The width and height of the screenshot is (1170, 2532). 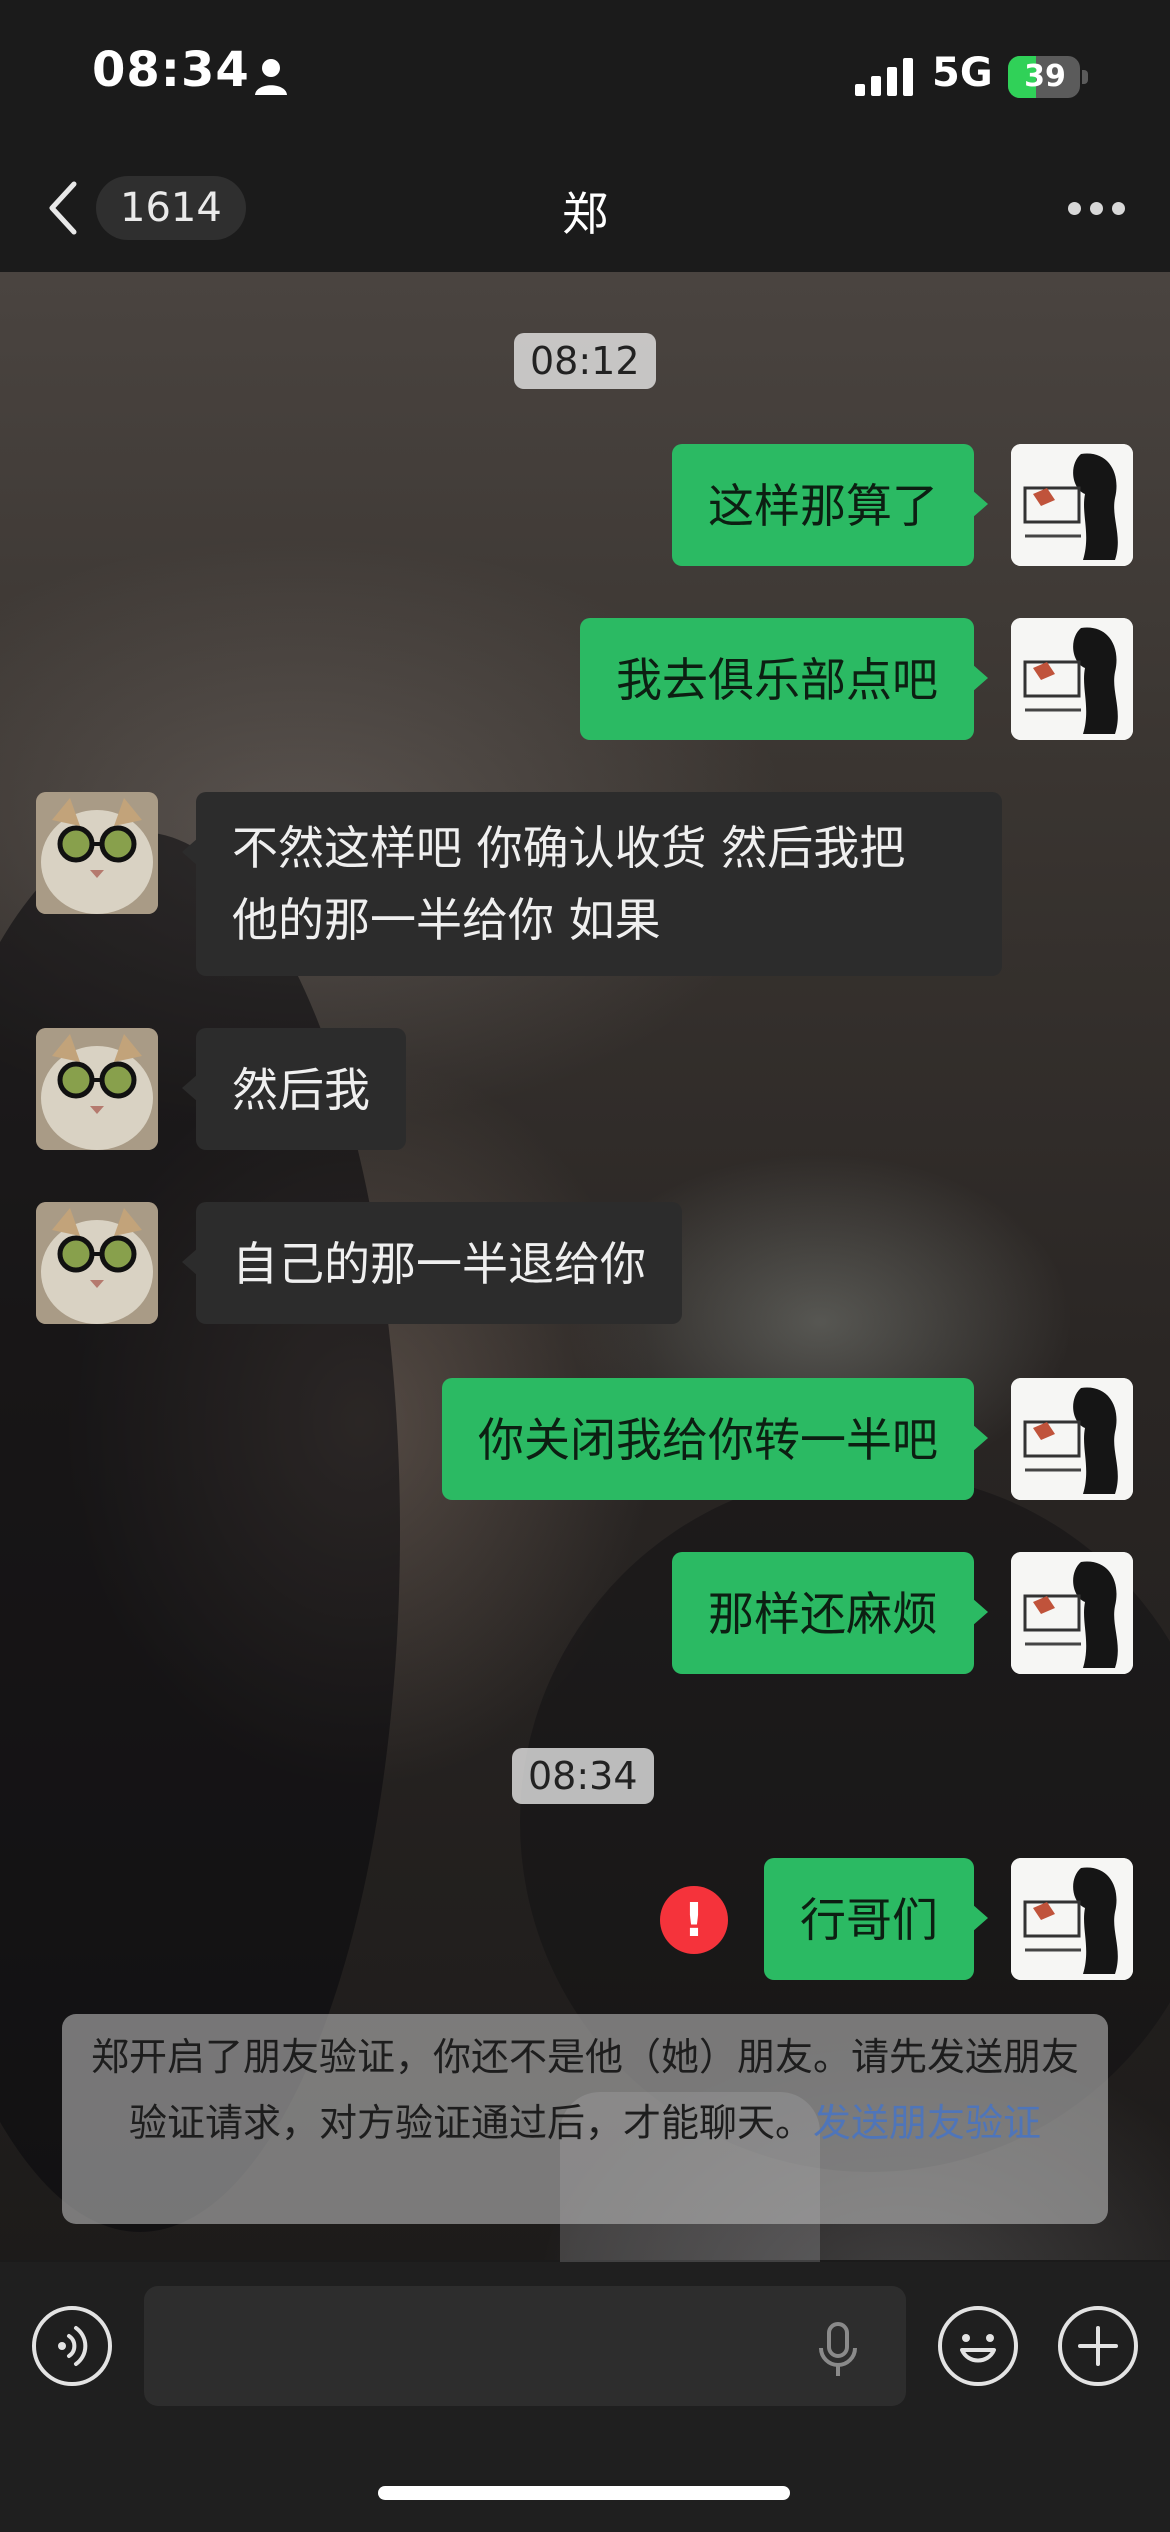 What do you see at coordinates (838, 2350) in the screenshot?
I see `microphone-icon` at bounding box center [838, 2350].